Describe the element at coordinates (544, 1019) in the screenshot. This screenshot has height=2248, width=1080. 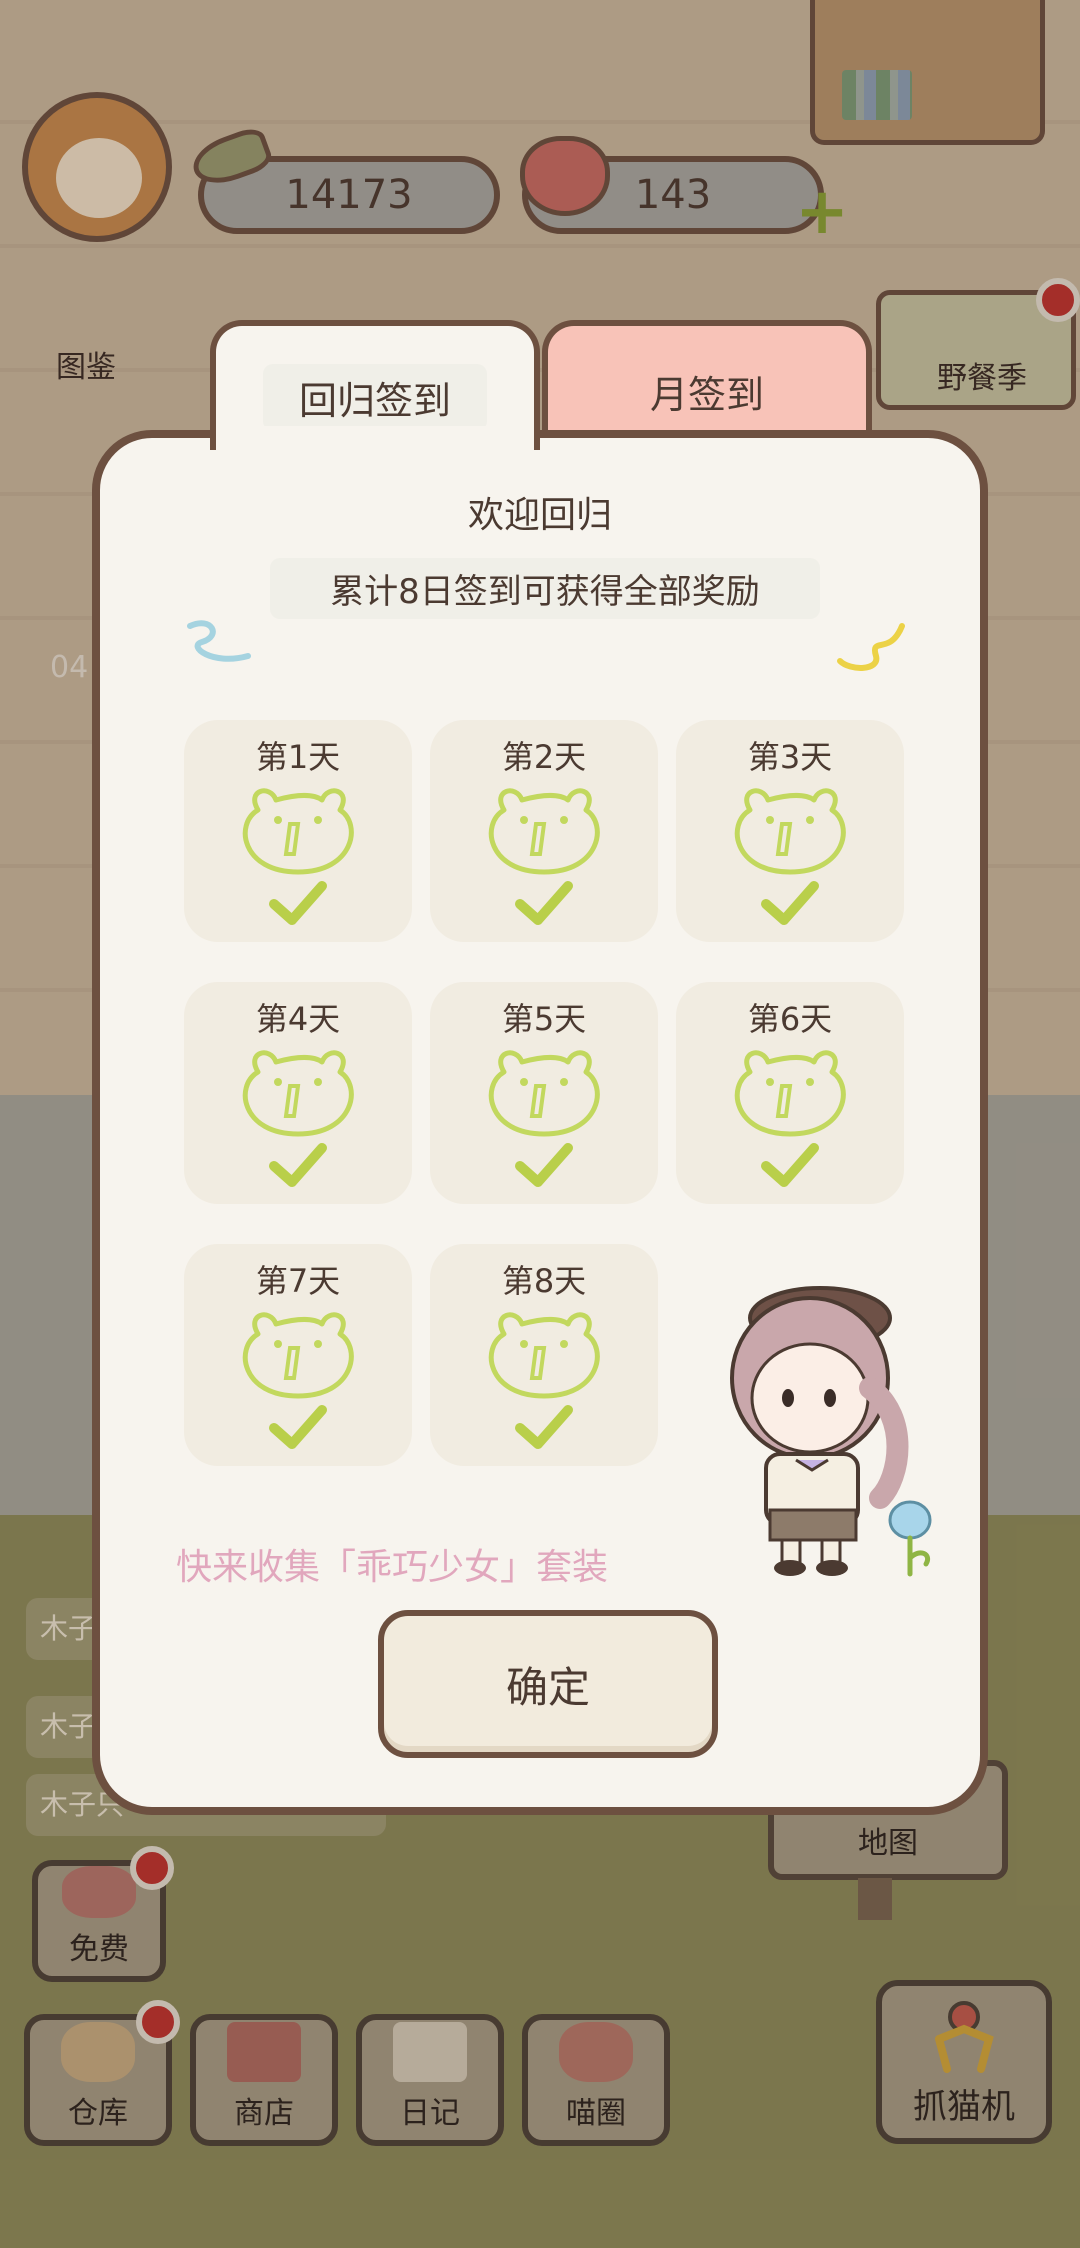
I see `day-label: 第5天` at that location.